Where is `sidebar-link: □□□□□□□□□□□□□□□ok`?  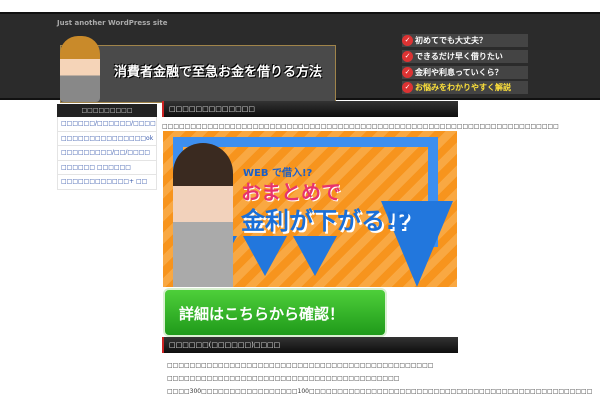
sidebar-link: □□□□□□□□□□□□□□□ok is located at coordinates (107, 138).